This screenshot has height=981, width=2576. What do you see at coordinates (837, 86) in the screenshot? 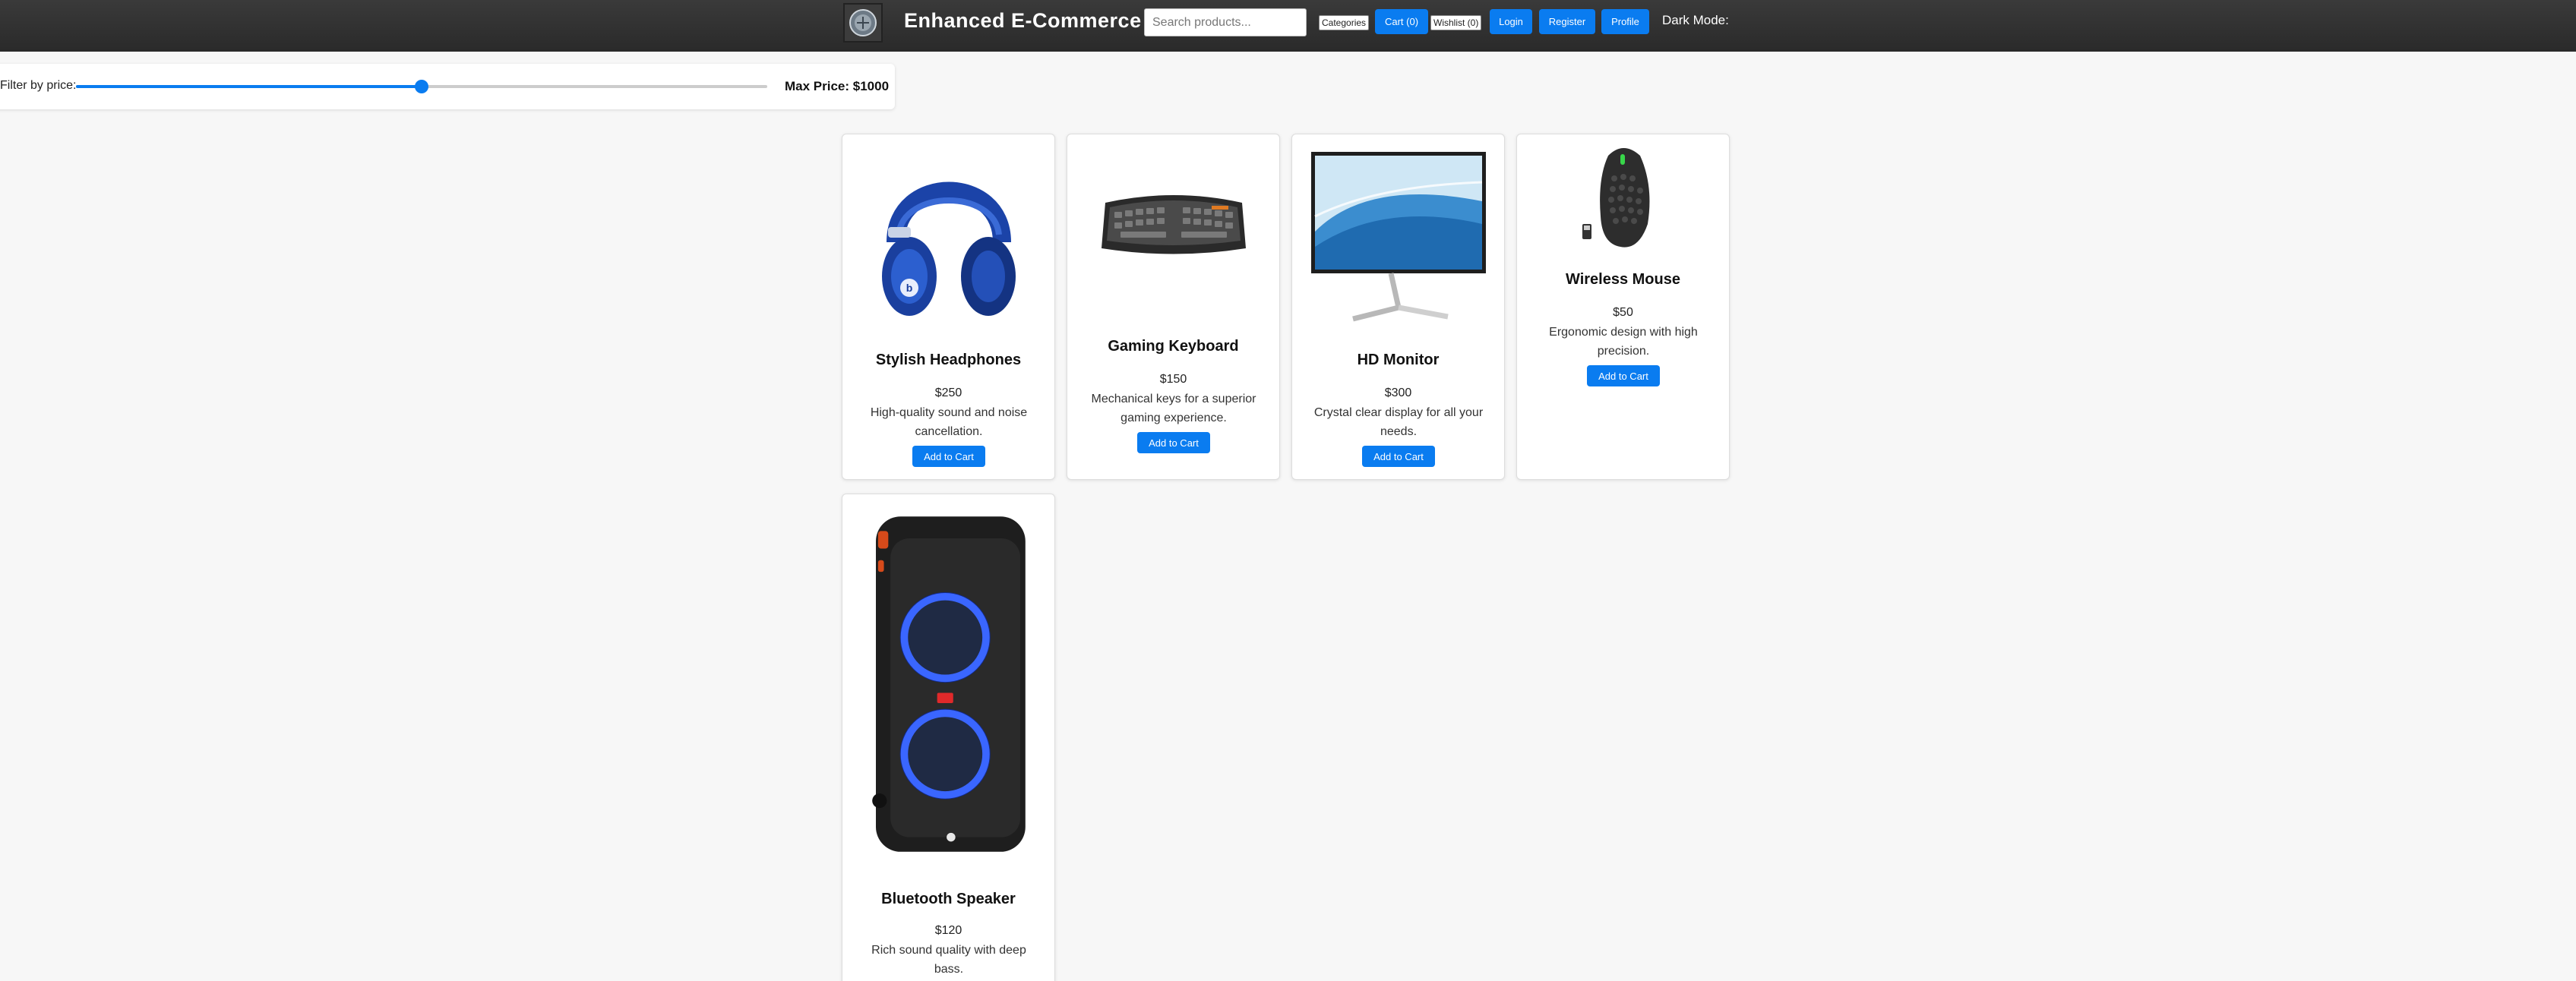
I see `max-price-label: Max Price: $1000` at bounding box center [837, 86].